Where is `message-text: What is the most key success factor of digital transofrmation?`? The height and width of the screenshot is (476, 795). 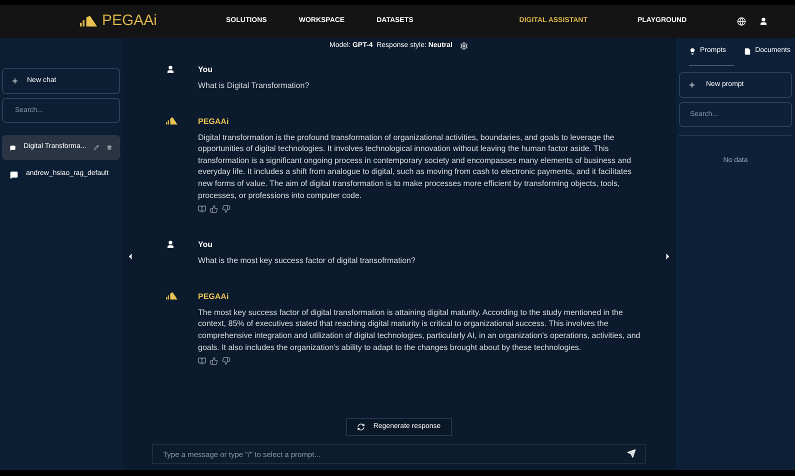
message-text: What is the most key success factor of digital transofrmation? is located at coordinates (307, 261).